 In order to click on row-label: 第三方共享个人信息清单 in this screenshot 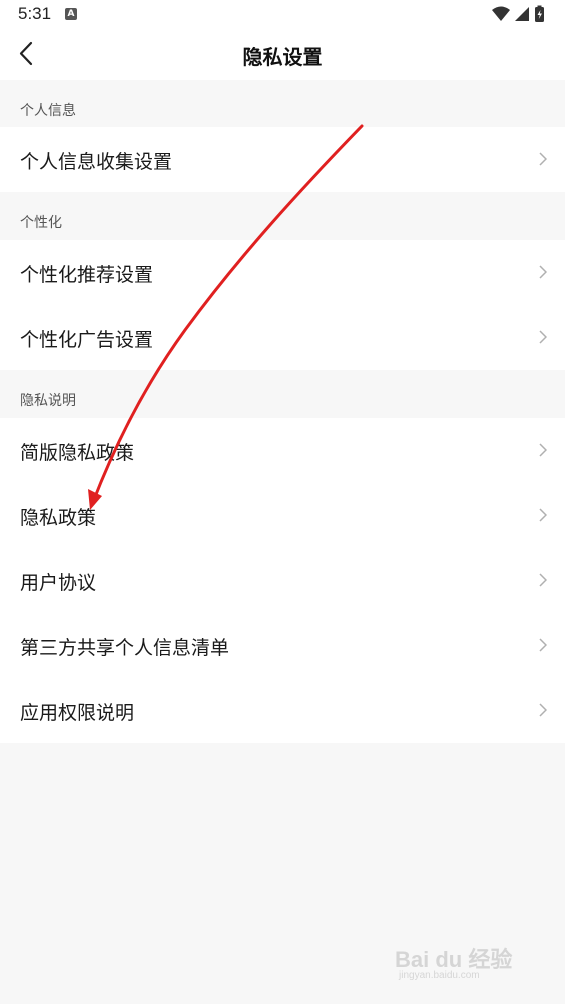, I will do `click(125, 648)`.